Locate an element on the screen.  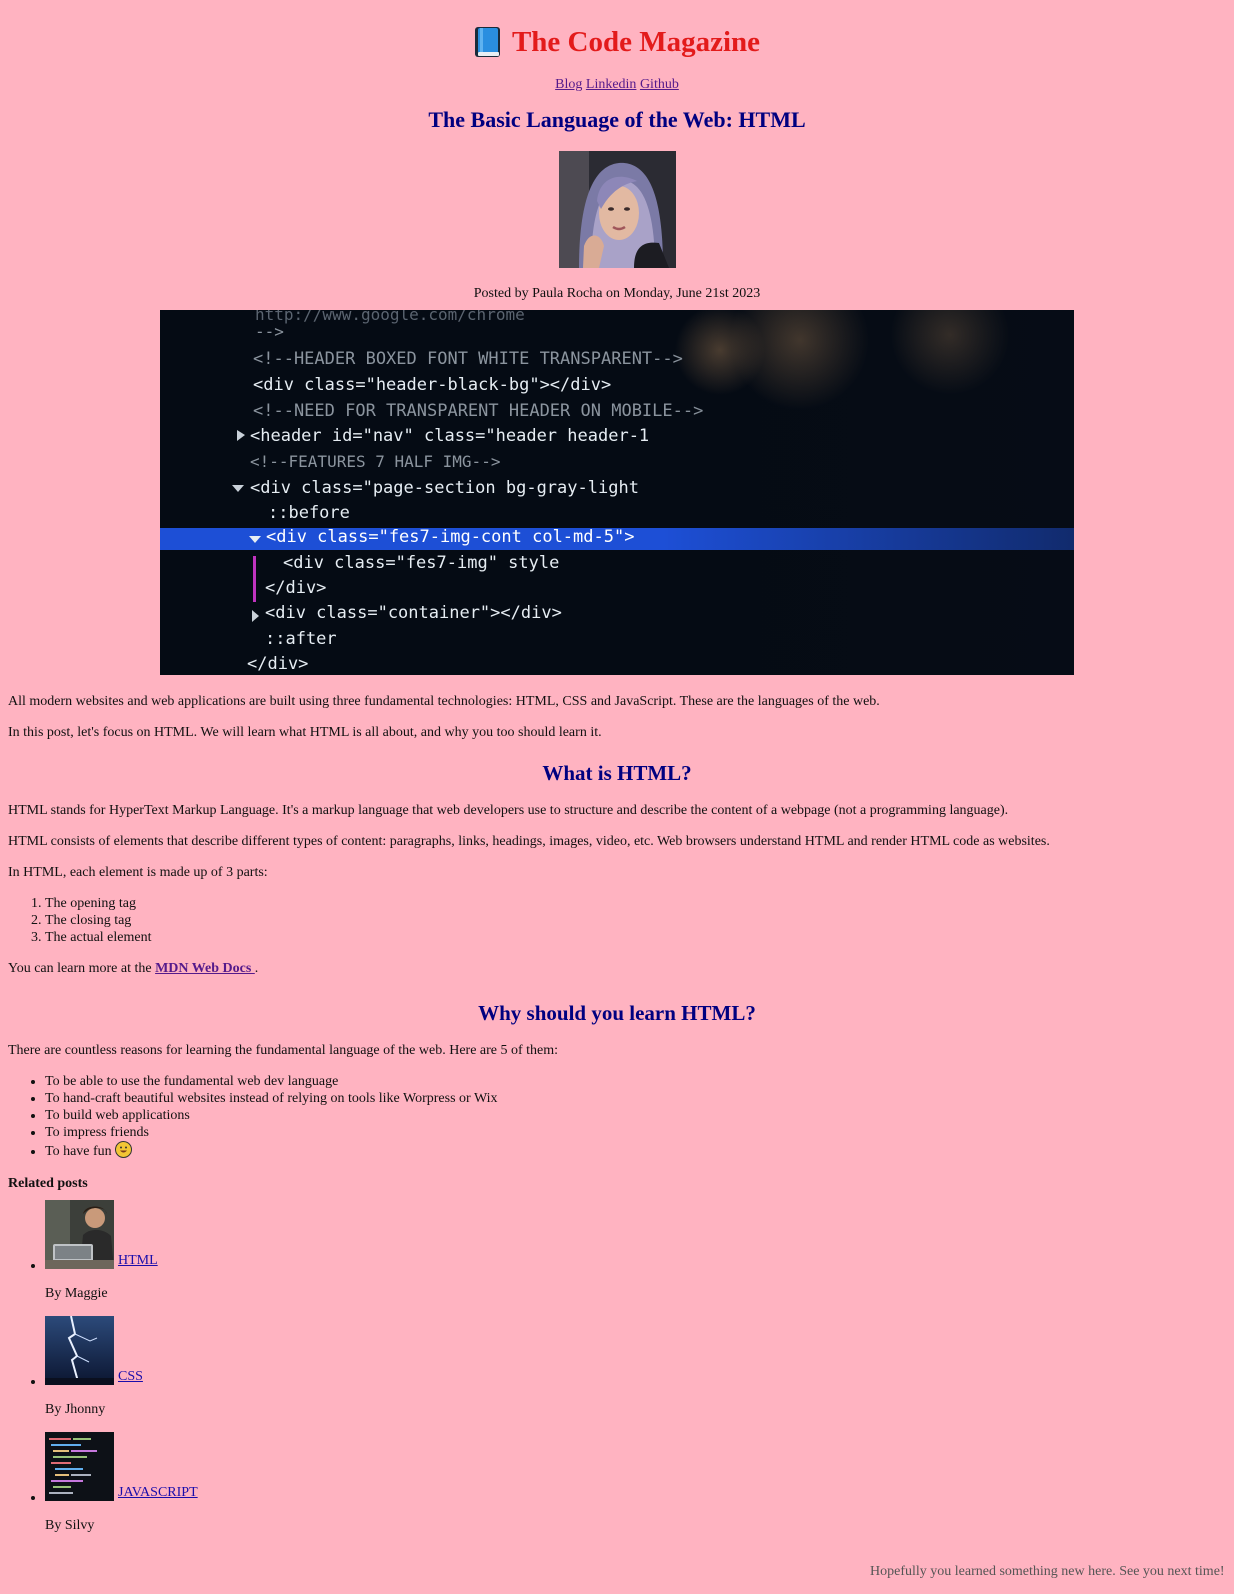
related-post-author: By Silvy is located at coordinates (70, 1525).